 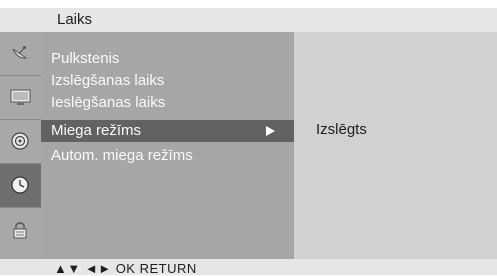 I want to click on clock-icon, so click(x=20, y=185).